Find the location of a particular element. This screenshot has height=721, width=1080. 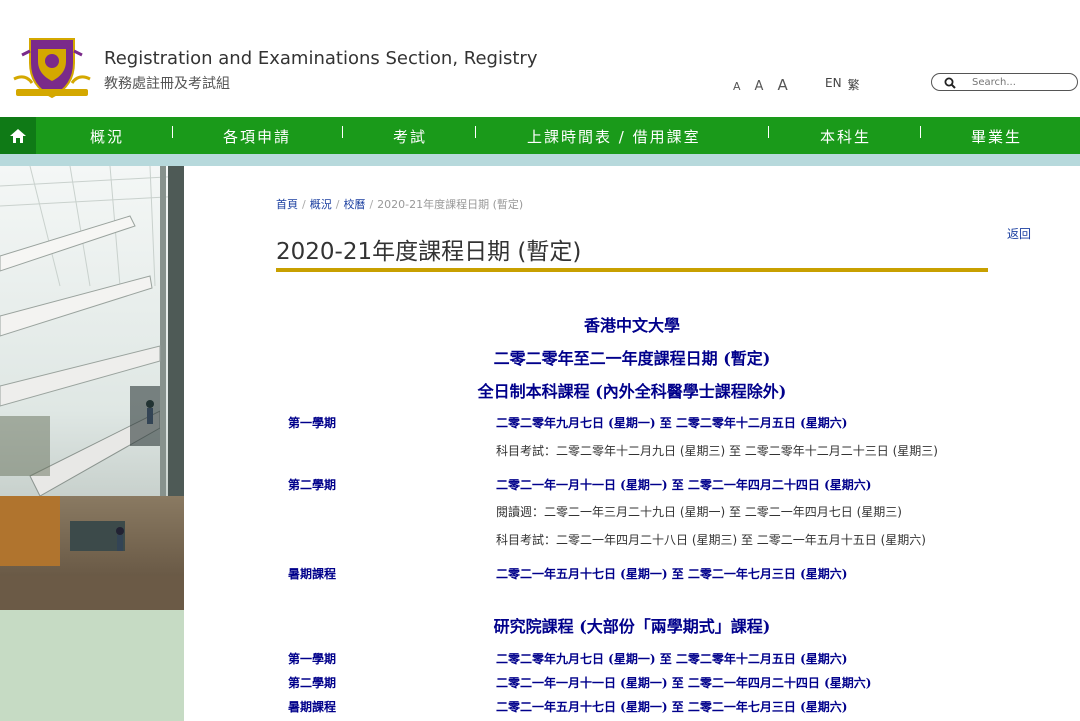

nav-item-overview: 概況 is located at coordinates (107, 135).